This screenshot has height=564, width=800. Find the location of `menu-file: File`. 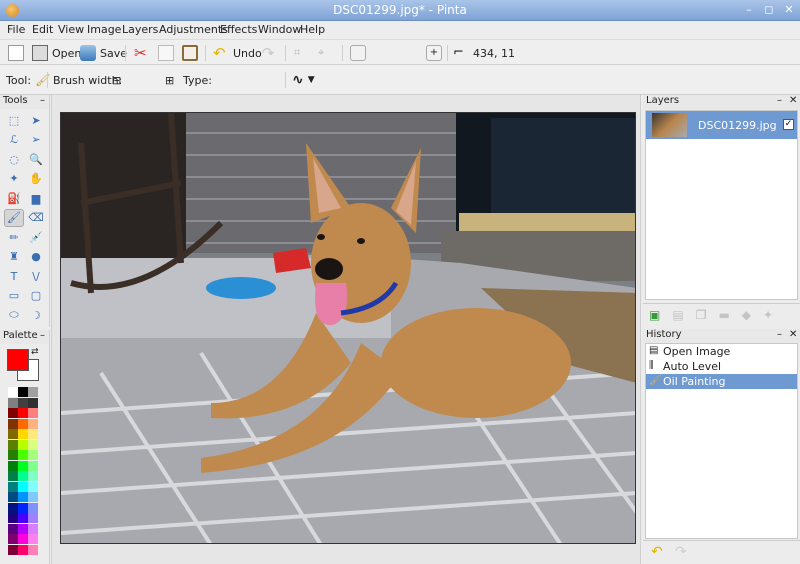

menu-file: File is located at coordinates (16, 29).